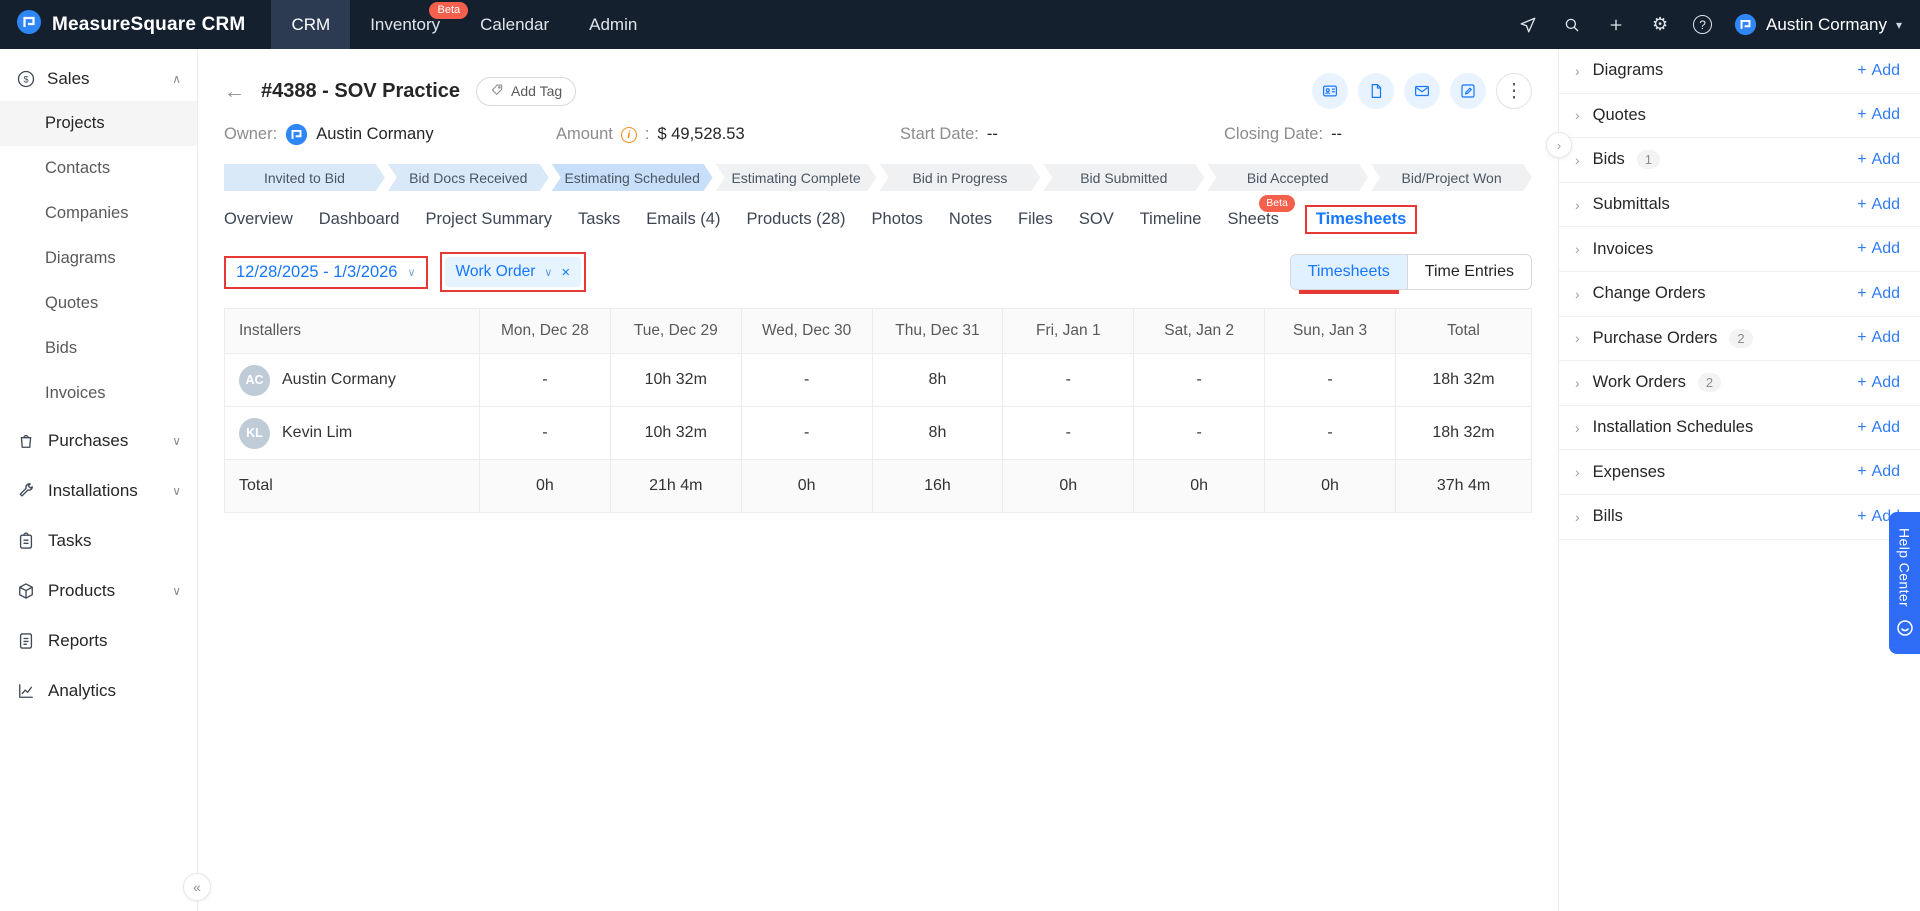 The width and height of the screenshot is (1920, 911). I want to click on view-toggle: Timesheets Time Entries, so click(1410, 274).